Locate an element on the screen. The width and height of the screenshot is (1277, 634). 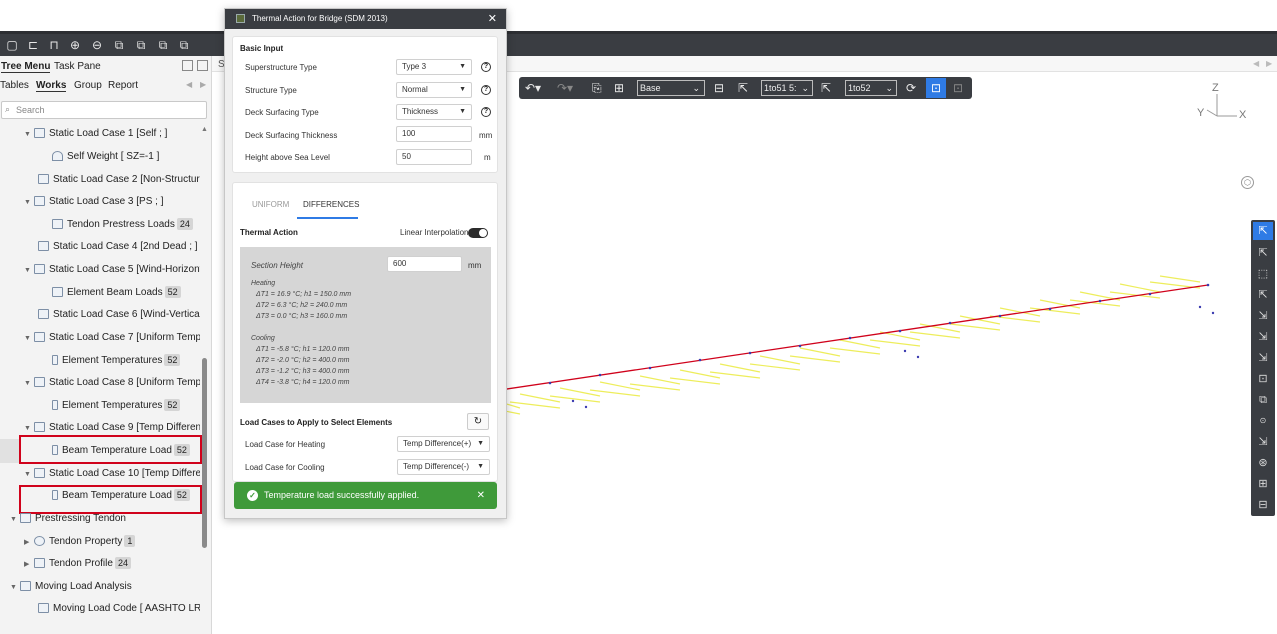
unlock-icon: ⊡ is located at coordinates (936, 88).